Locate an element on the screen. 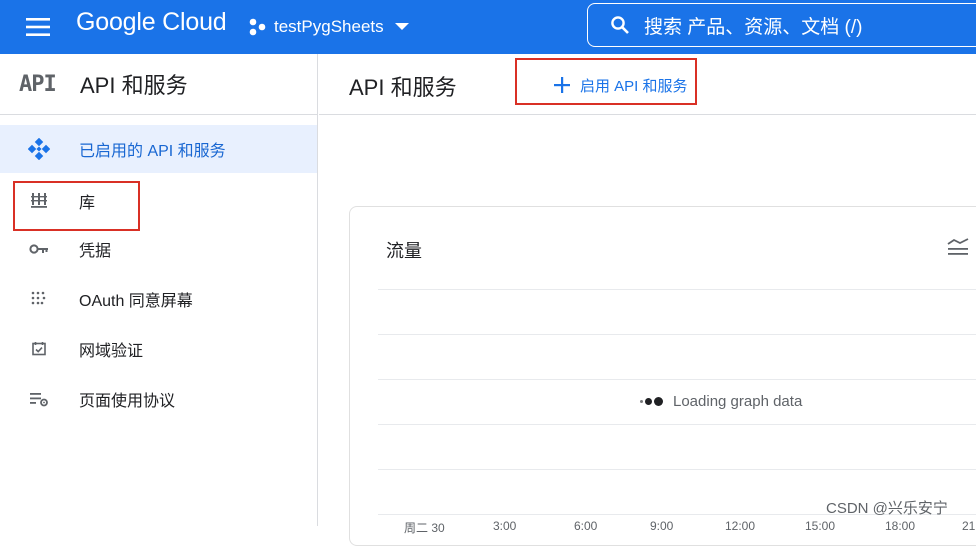 Image resolution: width=976 pixels, height=546 pixels. sidebar-item-label: 已启用的 API 和服务 is located at coordinates (152, 151).